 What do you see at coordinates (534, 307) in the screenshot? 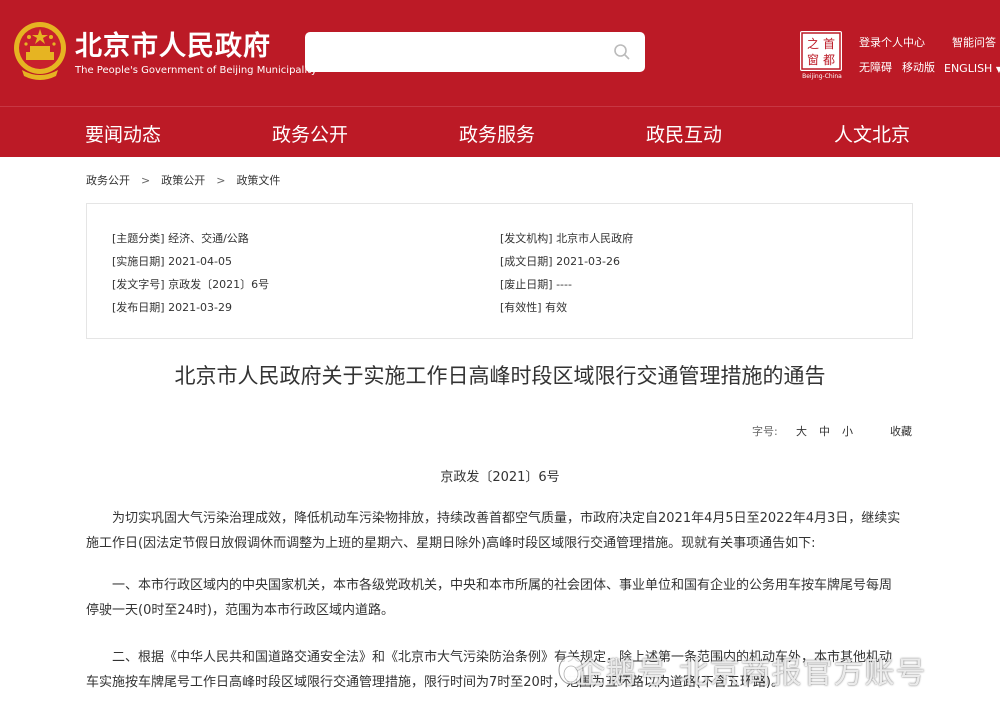
I see `meta-validity: [有效性] 有效` at bounding box center [534, 307].